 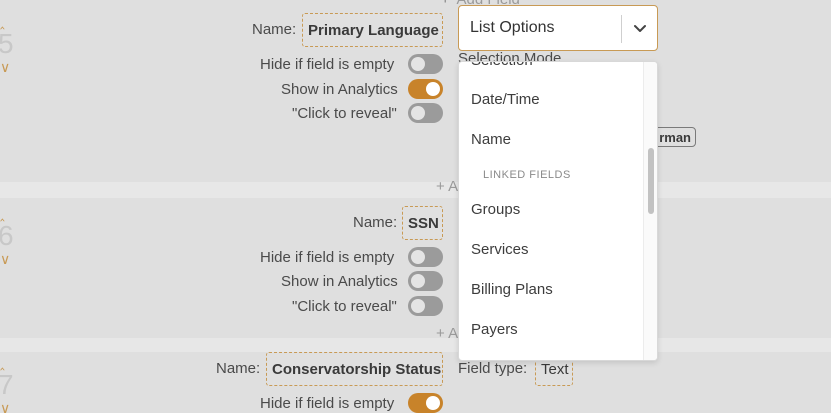 I want to click on name-field: Primary Language, so click(x=372, y=30).